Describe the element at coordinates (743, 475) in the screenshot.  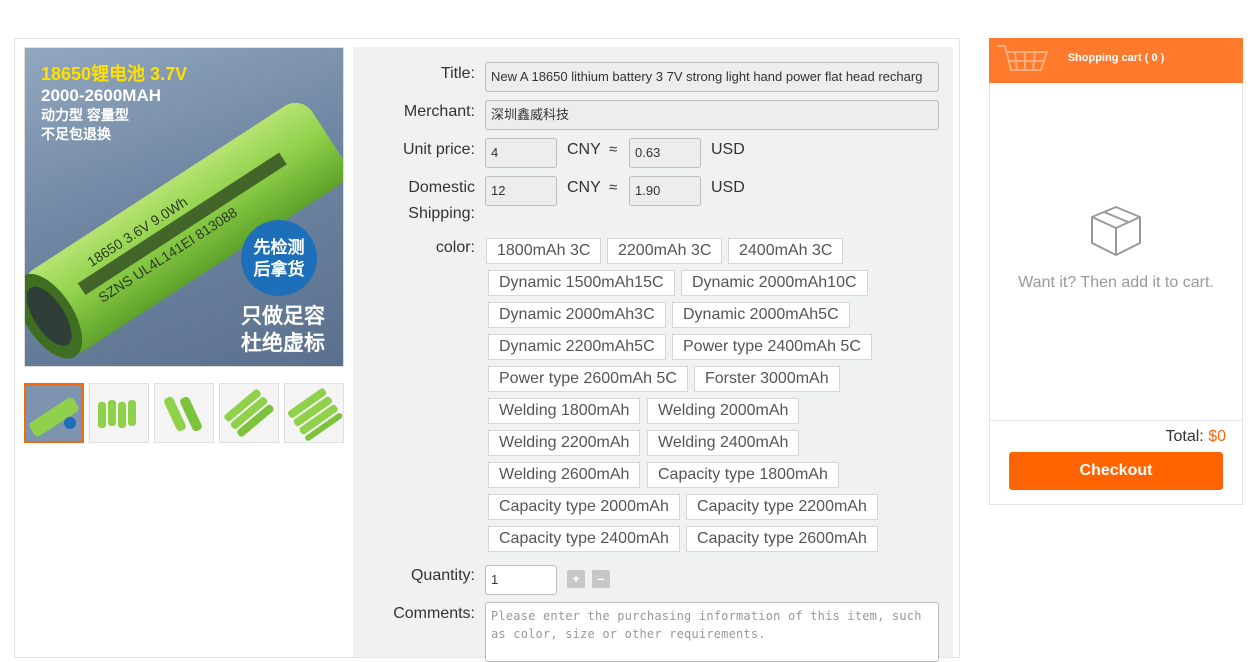
I see `color-option-17: Capacity type 1800mAh` at that location.